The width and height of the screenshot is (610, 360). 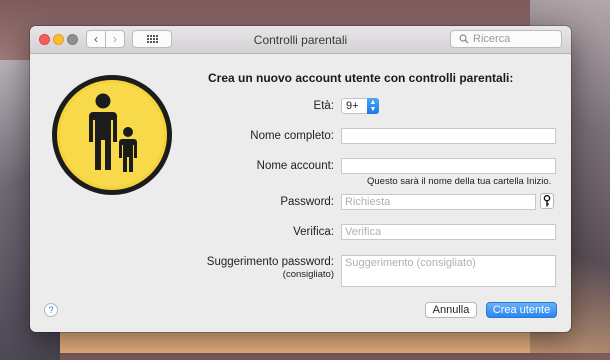 I want to click on search-icon, so click(x=464, y=39).